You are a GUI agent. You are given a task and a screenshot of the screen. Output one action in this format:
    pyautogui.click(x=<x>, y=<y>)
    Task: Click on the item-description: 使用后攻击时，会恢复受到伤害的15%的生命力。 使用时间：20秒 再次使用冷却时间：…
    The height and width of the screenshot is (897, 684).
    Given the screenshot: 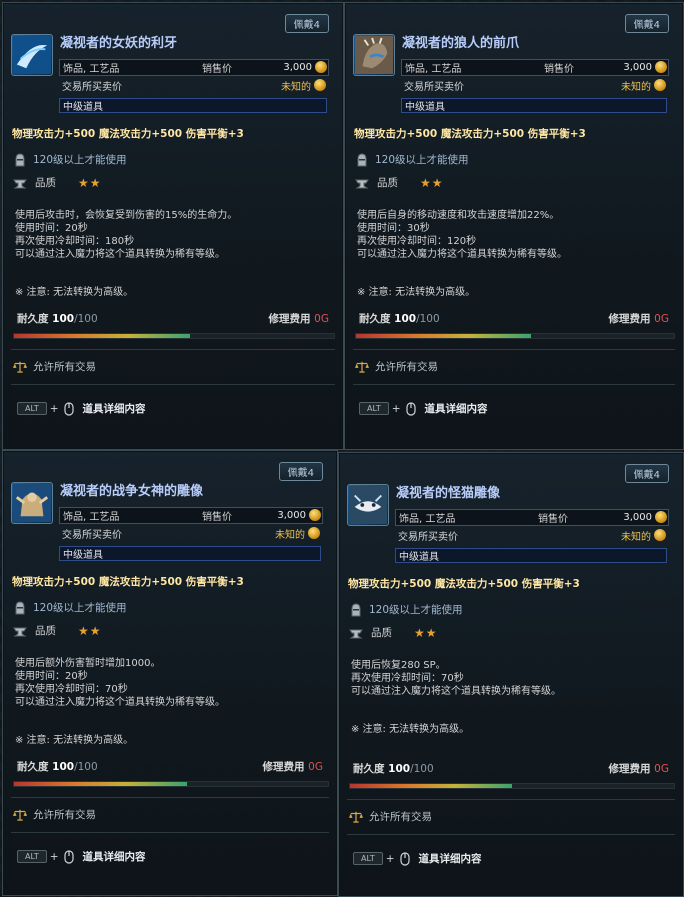 What is the action you would take?
    pyautogui.click(x=126, y=235)
    